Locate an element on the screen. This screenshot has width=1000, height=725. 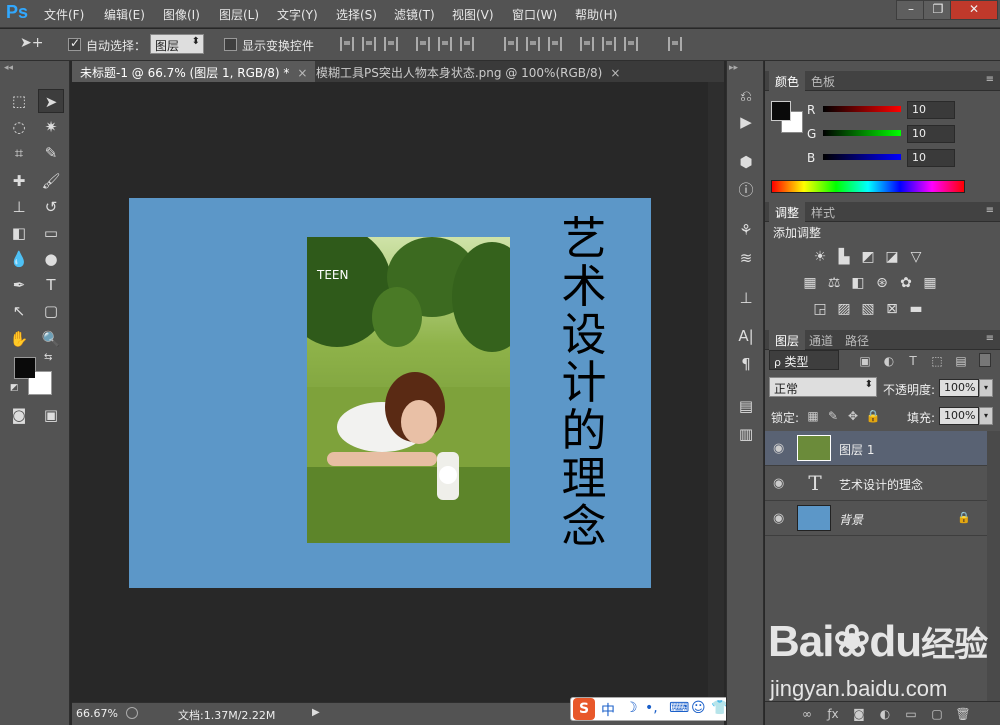
collapse-dock-icon: ▸▸ is located at coordinates (733, 68).